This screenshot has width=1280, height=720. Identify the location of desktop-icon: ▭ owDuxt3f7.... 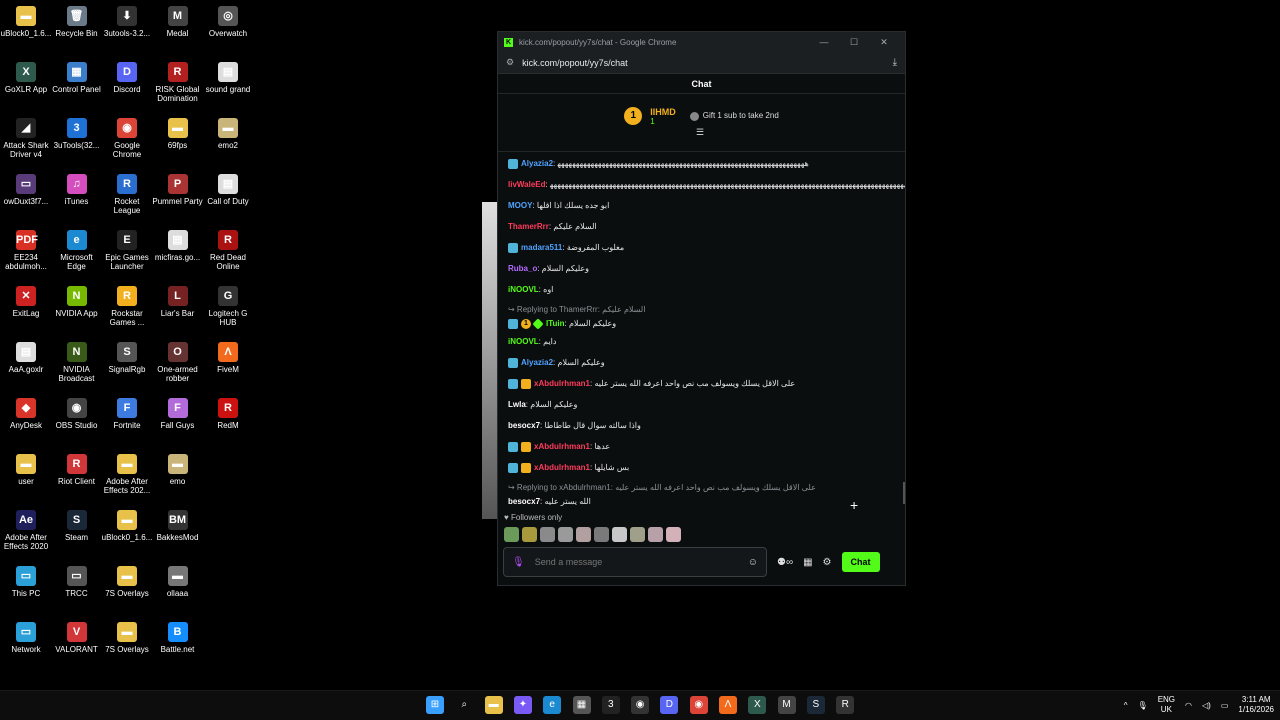
(26, 190).